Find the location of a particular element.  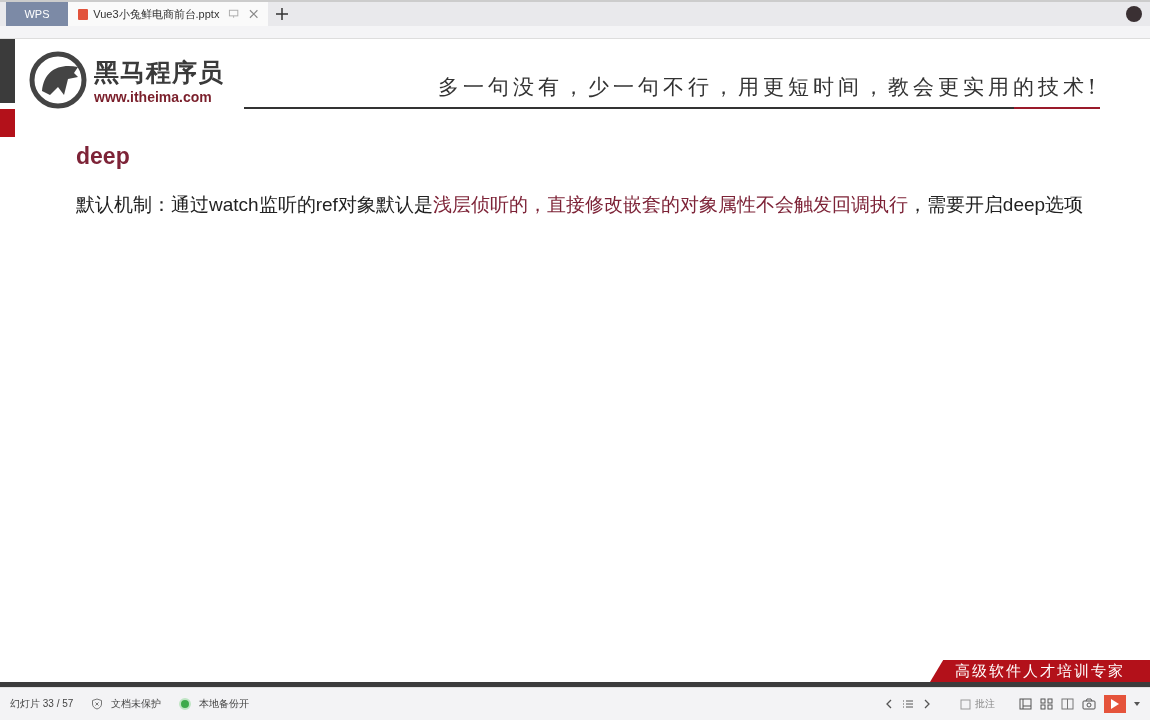

logo-url: www.itheima.com is located at coordinates (153, 96).